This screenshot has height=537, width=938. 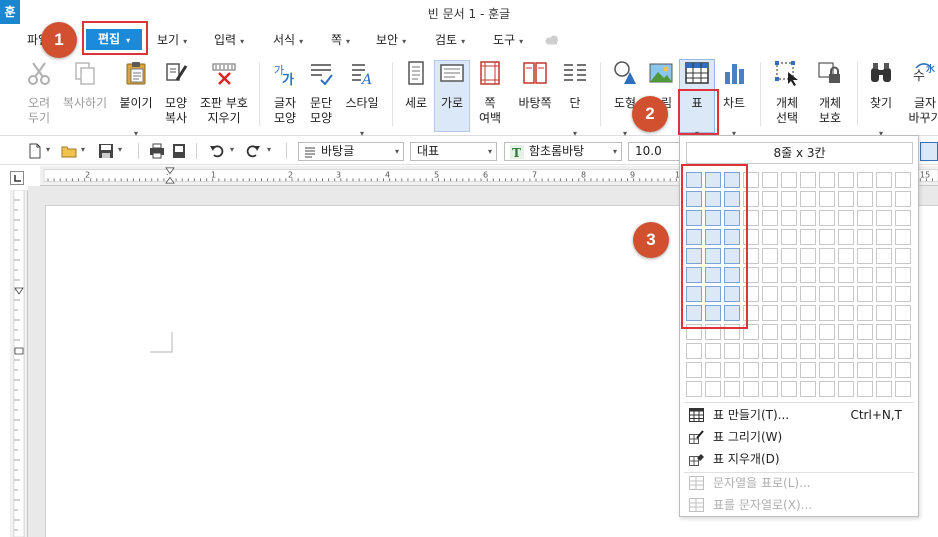 I want to click on menu-format: 서식 ▾, so click(x=288, y=40).